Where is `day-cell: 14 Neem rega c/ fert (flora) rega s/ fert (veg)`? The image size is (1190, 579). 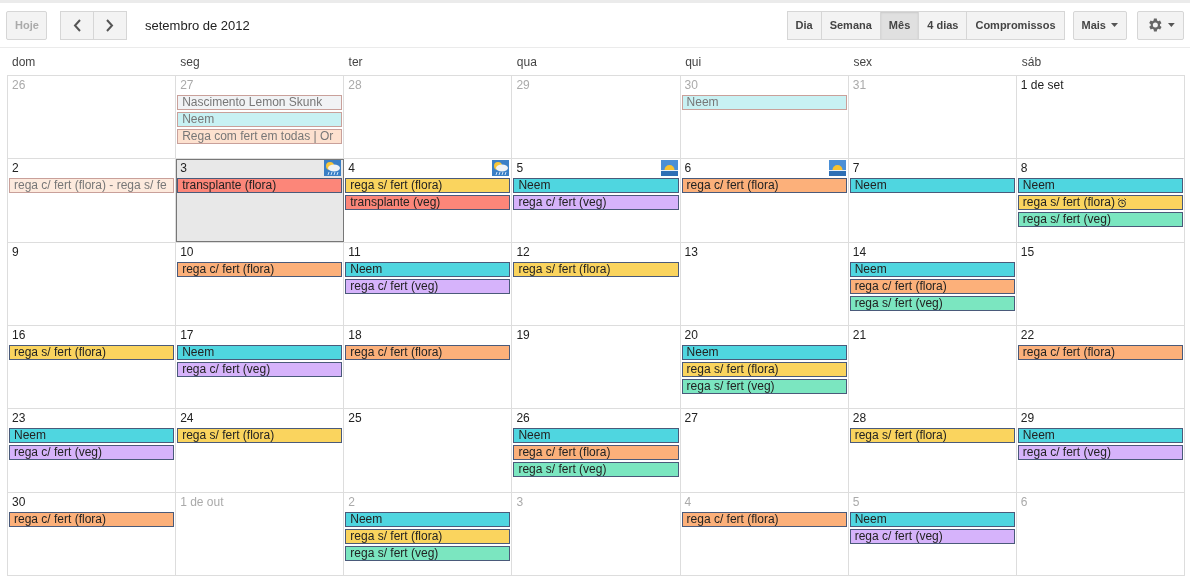
day-cell: 14 Neem rega c/ fert (flora) rega s/ fert (veg) is located at coordinates (932, 283).